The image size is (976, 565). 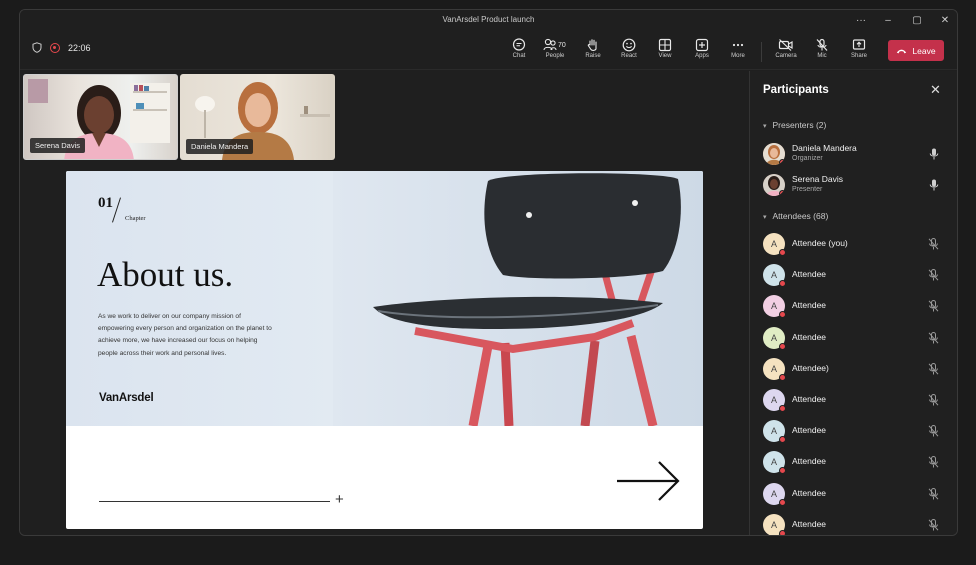 I want to click on add-app-icon, so click(x=702, y=45).